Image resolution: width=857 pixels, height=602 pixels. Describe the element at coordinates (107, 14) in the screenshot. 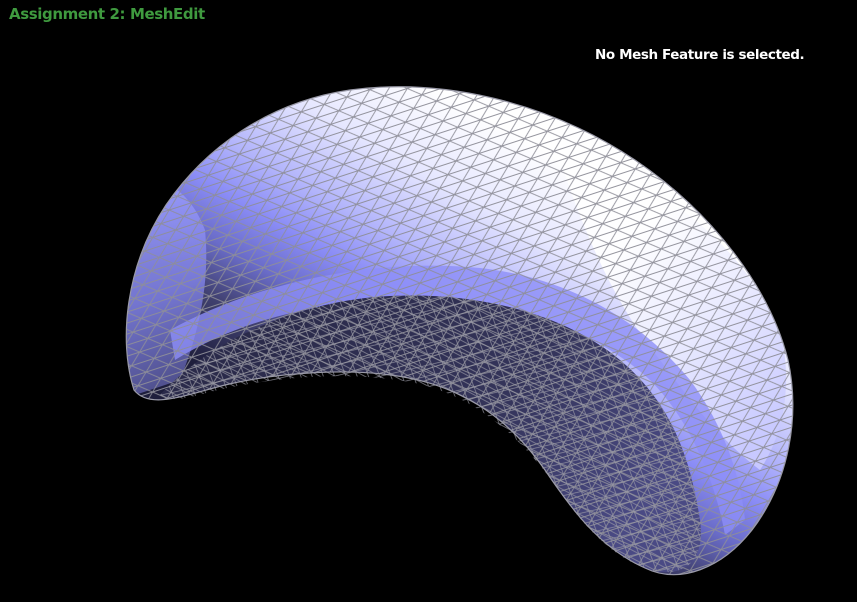

I see `app-title: Assignment 2: MeshEdit` at that location.